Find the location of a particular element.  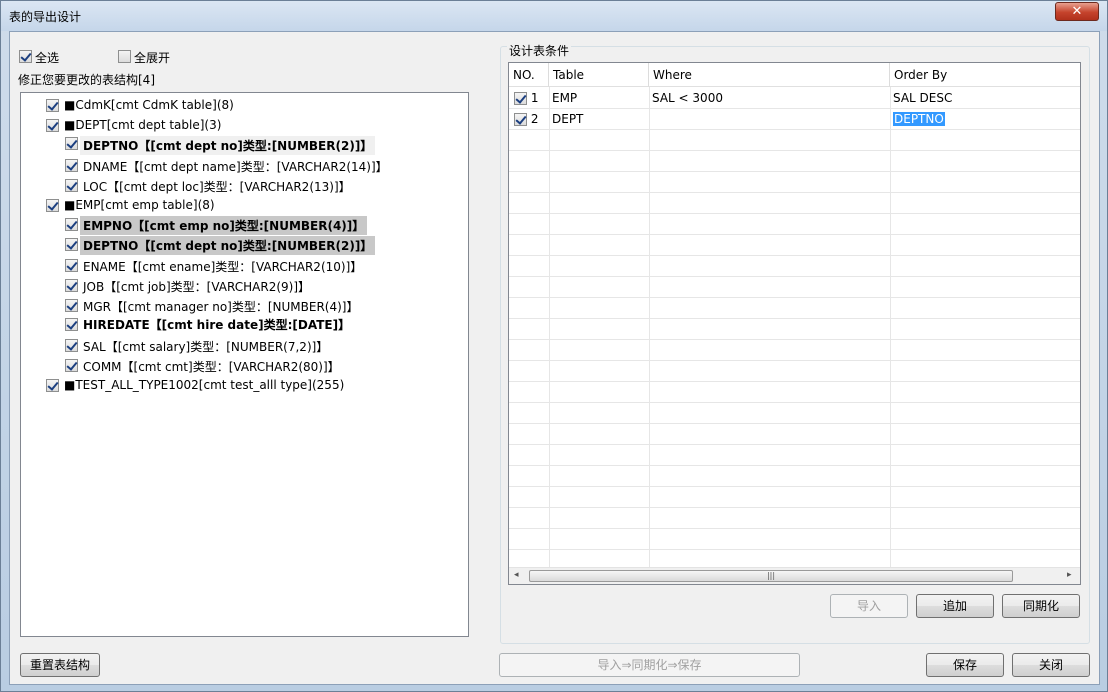

close-window-button: ✕ is located at coordinates (1077, 11).